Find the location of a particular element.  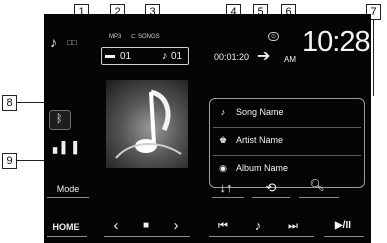

bluetooth-button: ᛒ is located at coordinates (60, 120).